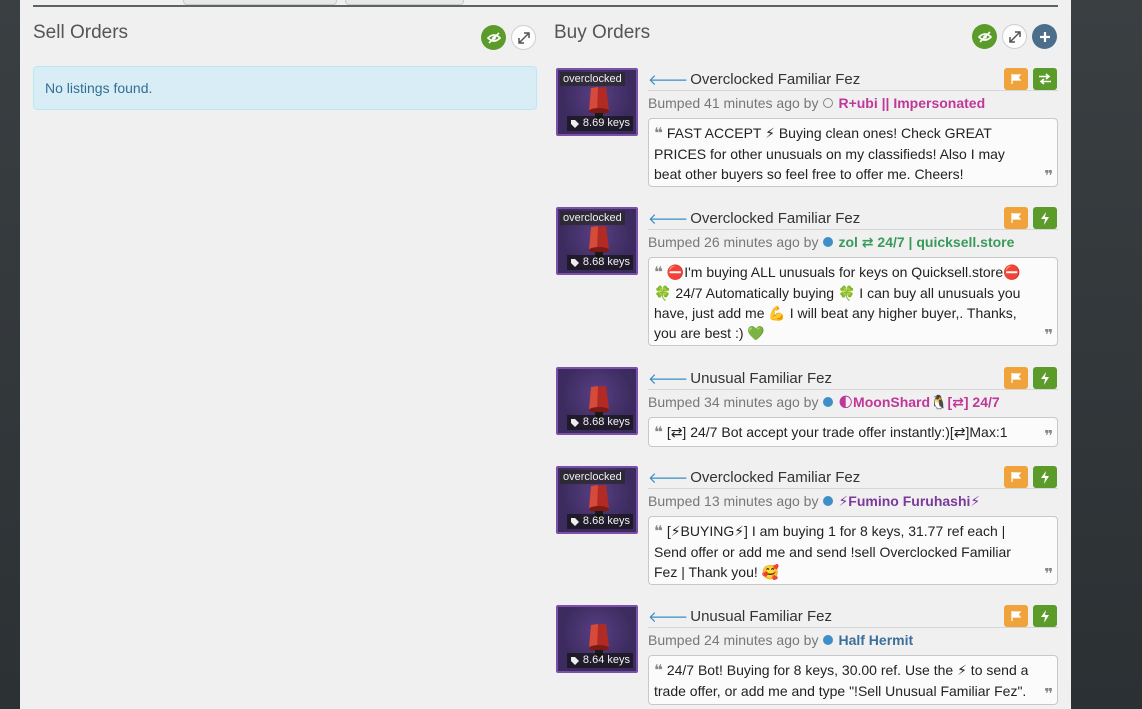 The width and height of the screenshot is (1142, 709). I want to click on sell-hide-button, so click(493, 37).